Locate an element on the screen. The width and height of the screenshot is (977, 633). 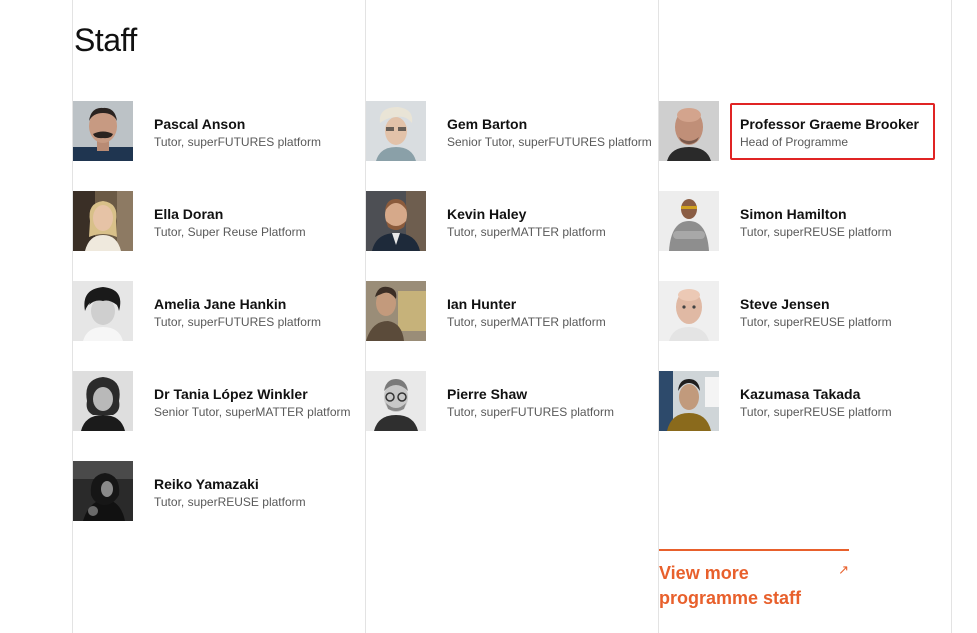
staff-name: Steve Jensen is located at coordinates (785, 304).